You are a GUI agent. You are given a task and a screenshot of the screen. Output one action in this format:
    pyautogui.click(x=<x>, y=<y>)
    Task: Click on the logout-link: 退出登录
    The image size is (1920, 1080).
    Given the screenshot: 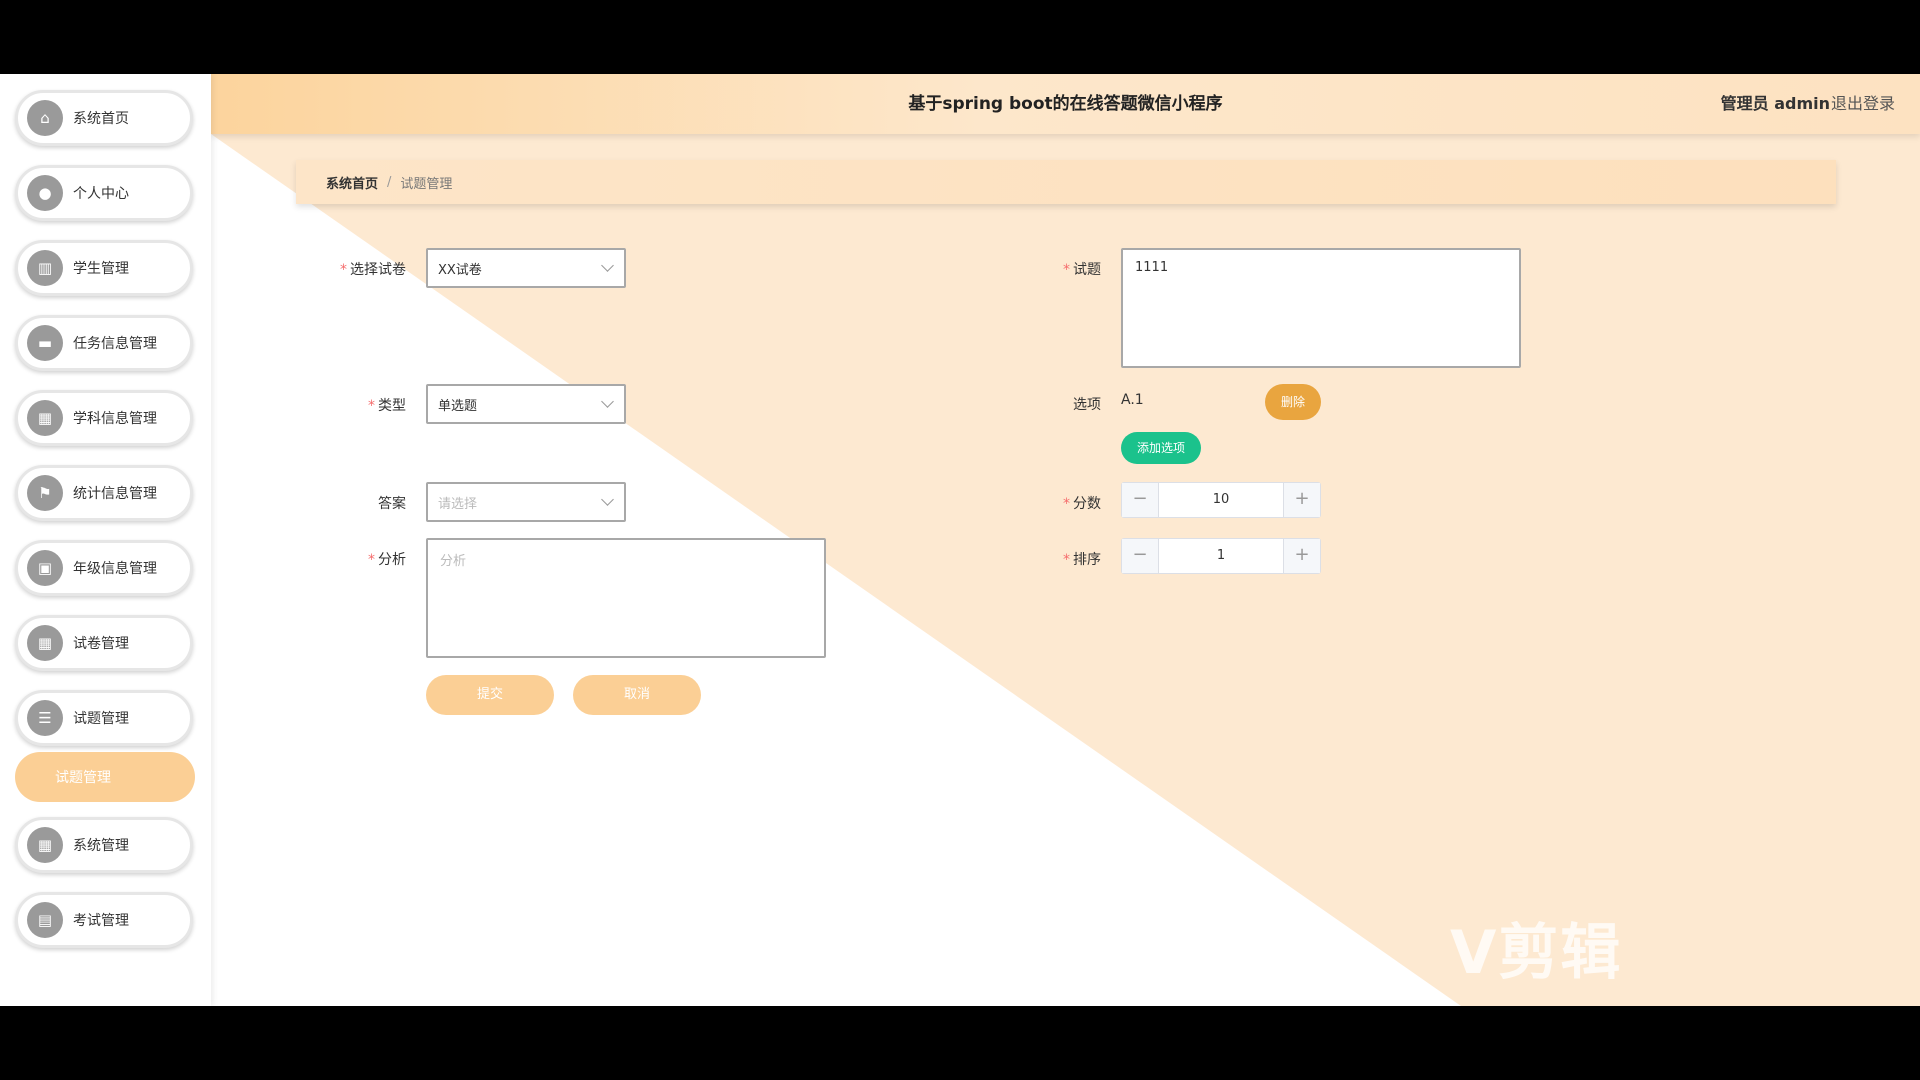 What is the action you would take?
    pyautogui.click(x=1863, y=104)
    